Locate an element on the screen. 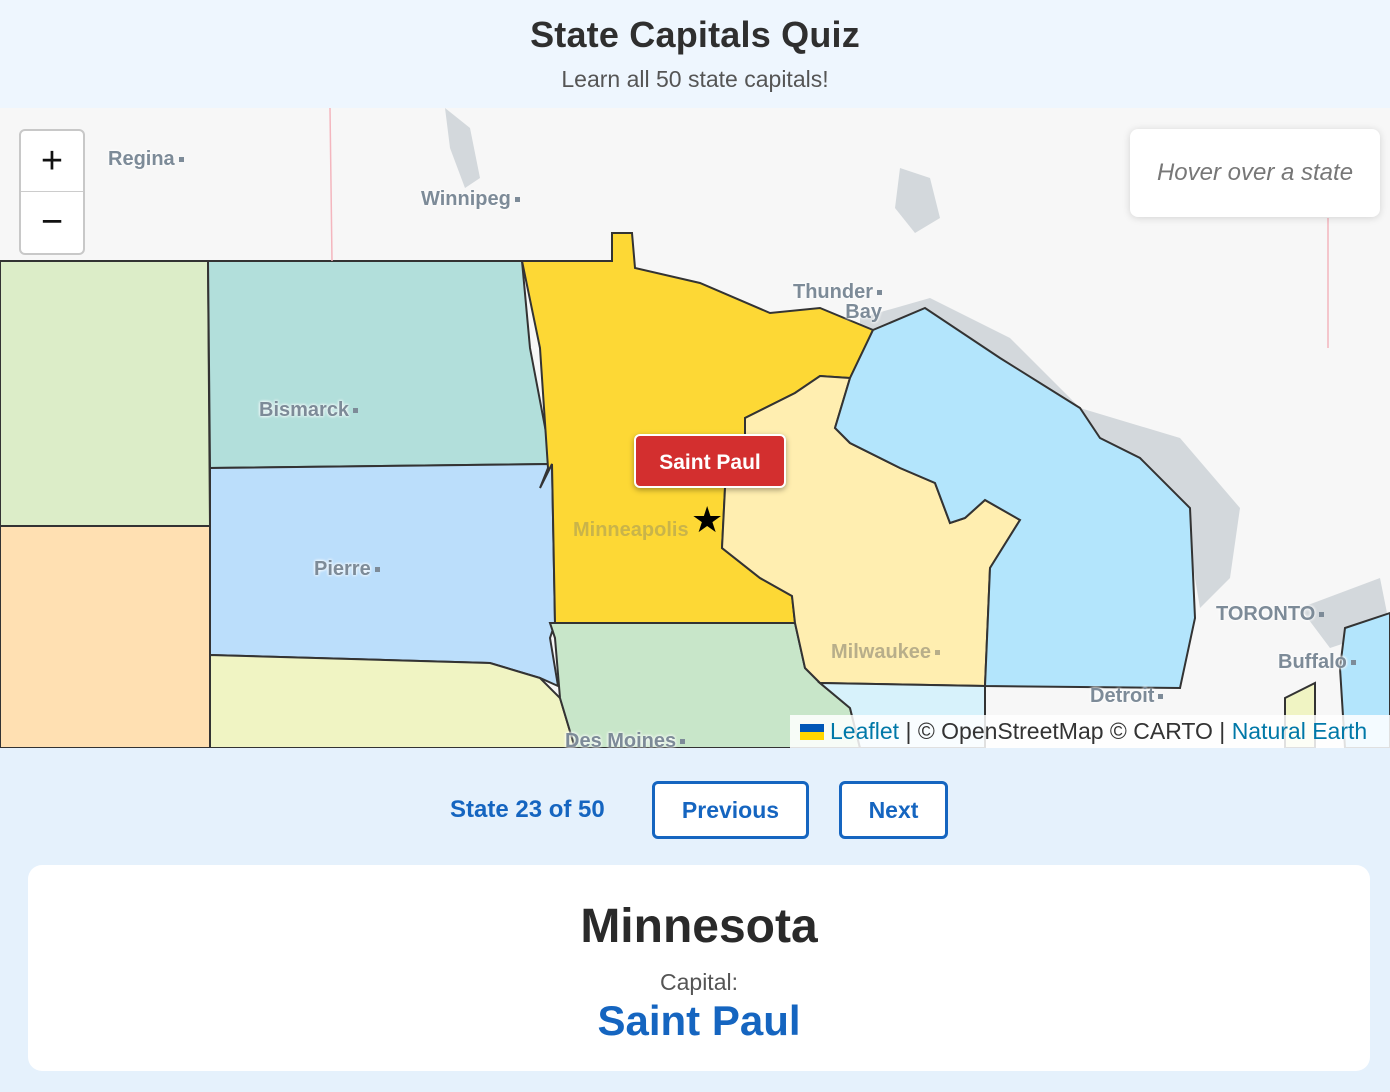 The height and width of the screenshot is (1092, 1390). state-south-dakota is located at coordinates (384, 575).